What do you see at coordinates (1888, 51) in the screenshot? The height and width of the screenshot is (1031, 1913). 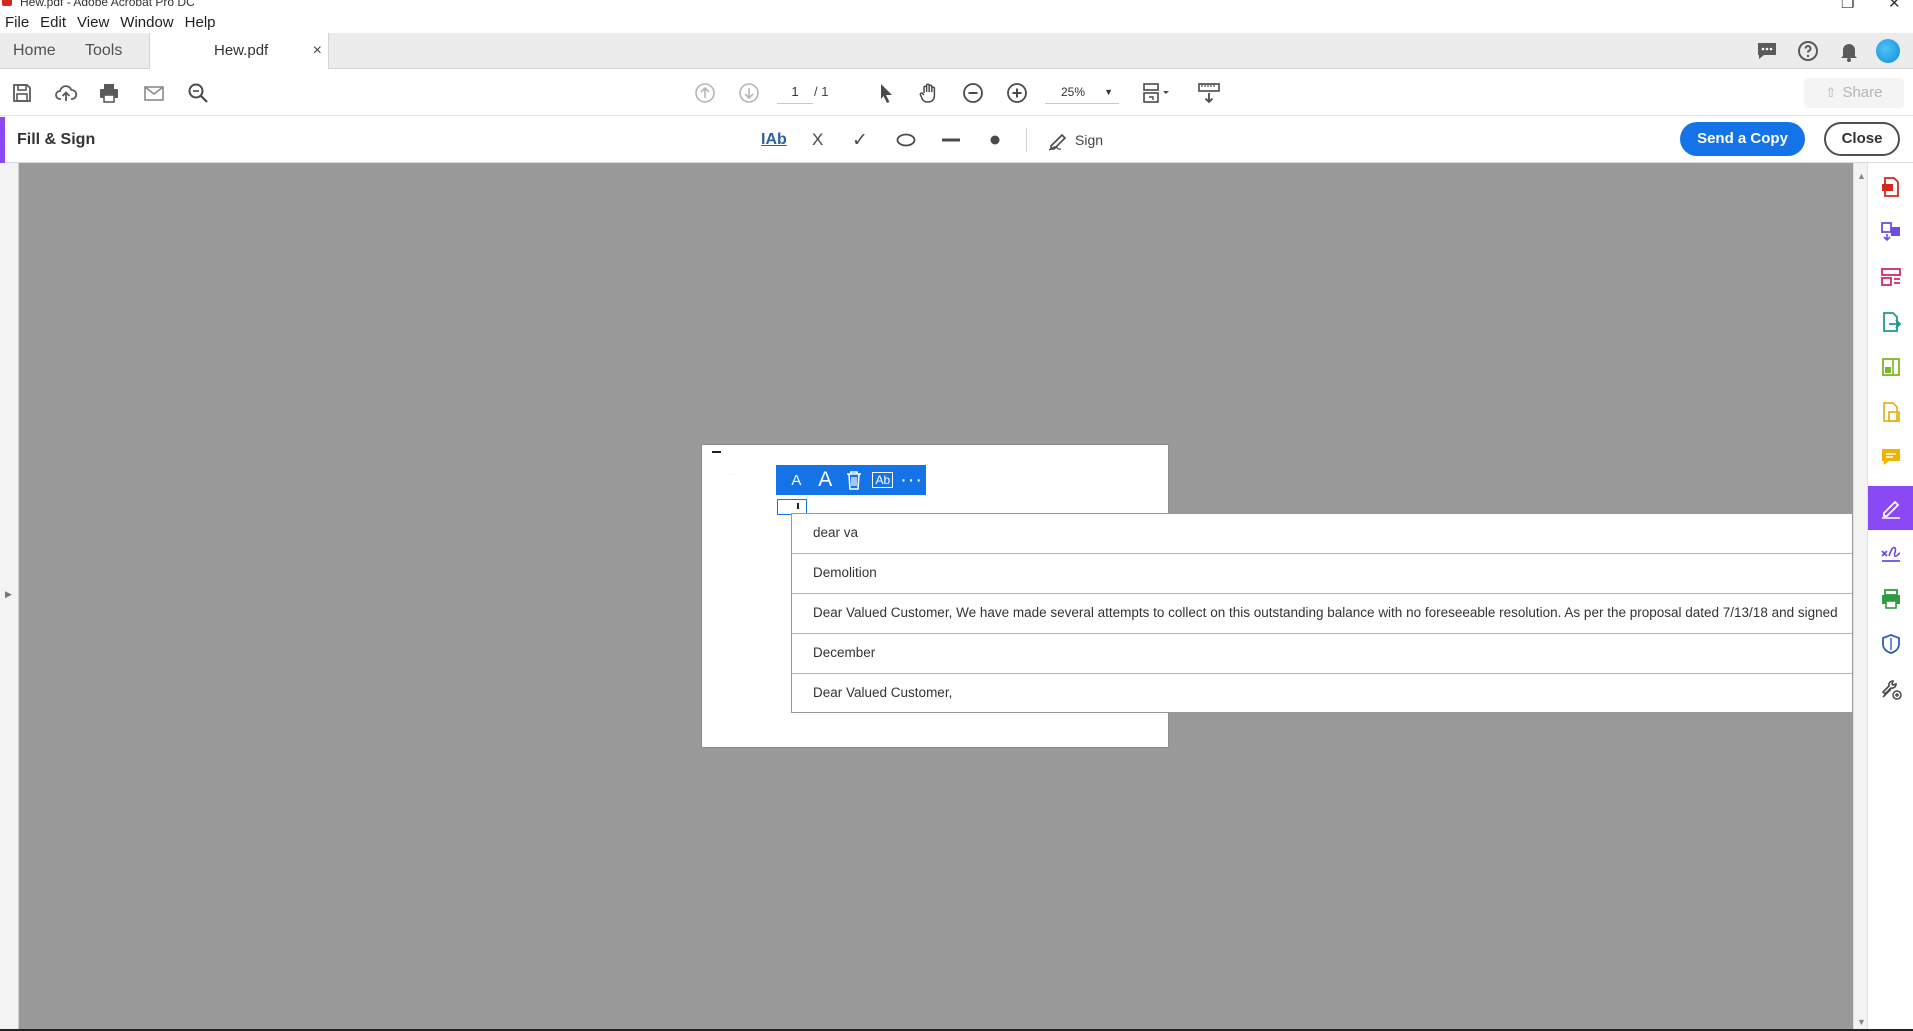 I see `avatar` at bounding box center [1888, 51].